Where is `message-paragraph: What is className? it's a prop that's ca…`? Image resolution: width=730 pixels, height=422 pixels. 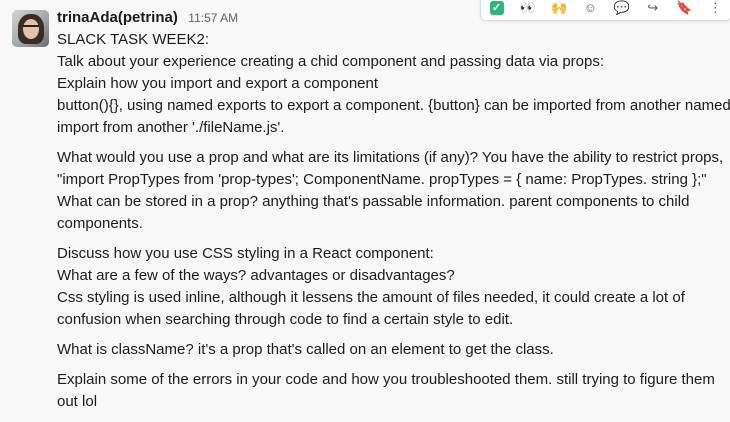 message-paragraph: What is className? it's a prop that's ca… is located at coordinates (391, 350).